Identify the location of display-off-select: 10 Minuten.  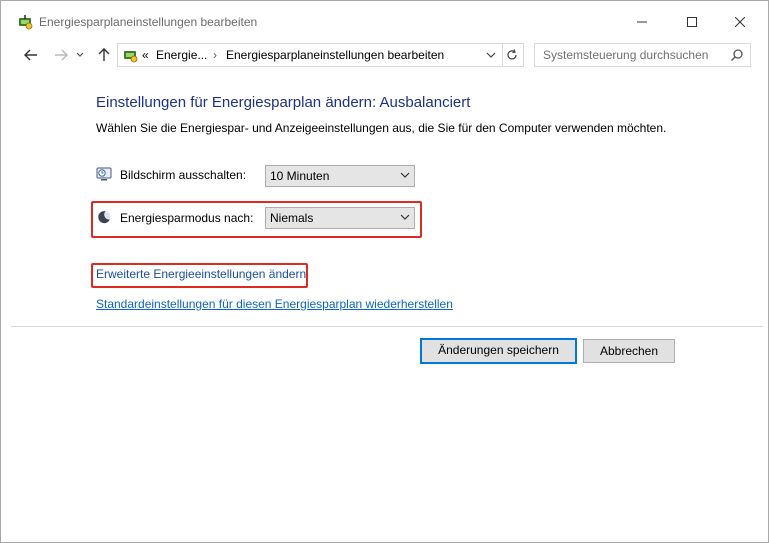
(340, 176).